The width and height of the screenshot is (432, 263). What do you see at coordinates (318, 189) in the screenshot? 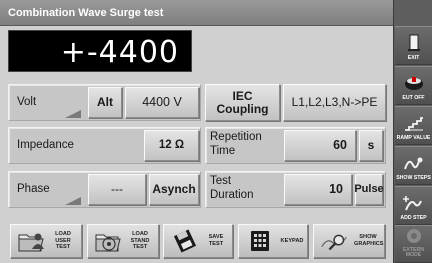
I see `duration-value-button: 10` at bounding box center [318, 189].